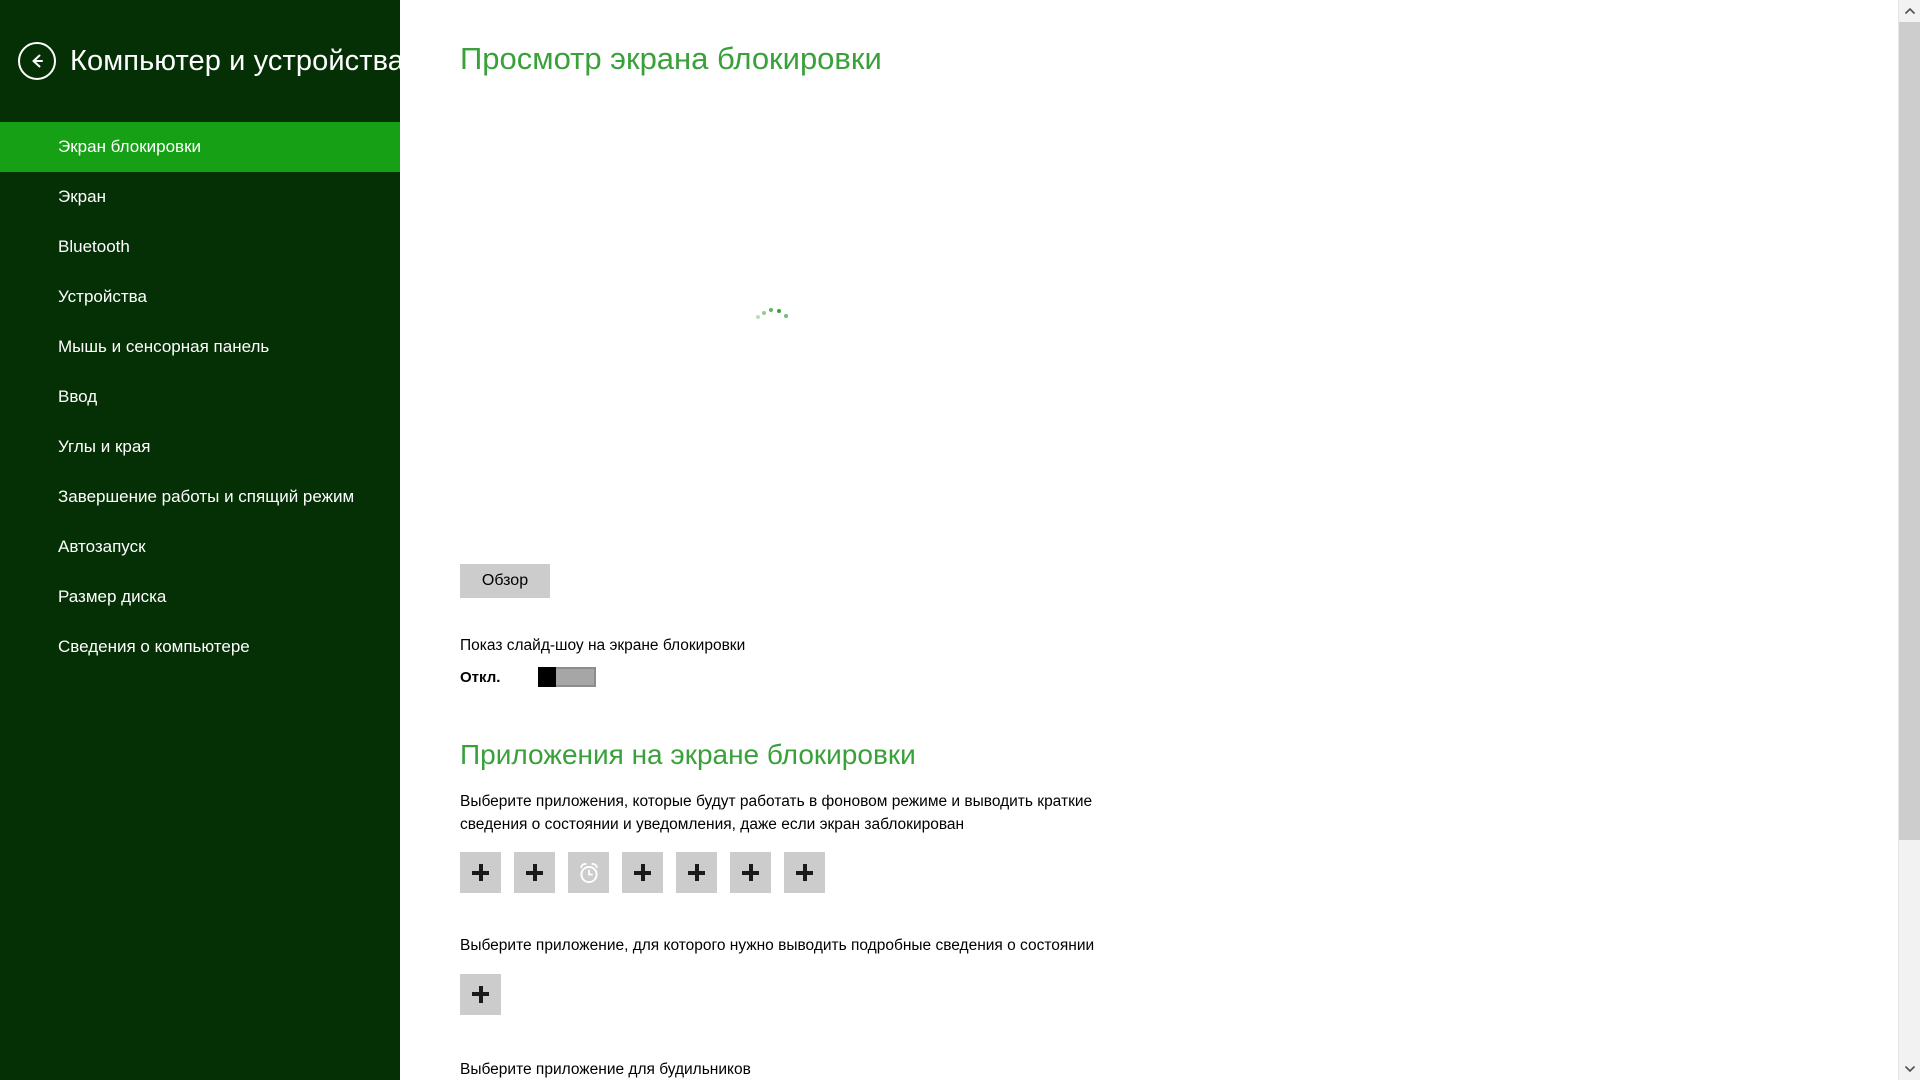 This screenshot has height=1080, width=1920. I want to click on chevron-down-icon, so click(1909, 1069).